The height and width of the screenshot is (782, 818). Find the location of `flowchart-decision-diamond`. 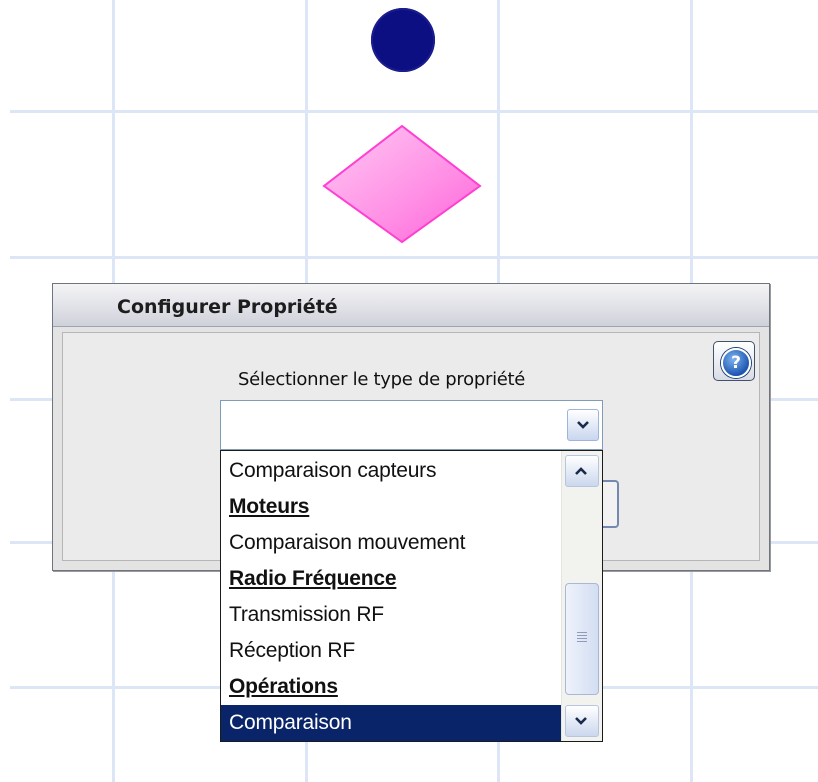

flowchart-decision-diamond is located at coordinates (402, 184).